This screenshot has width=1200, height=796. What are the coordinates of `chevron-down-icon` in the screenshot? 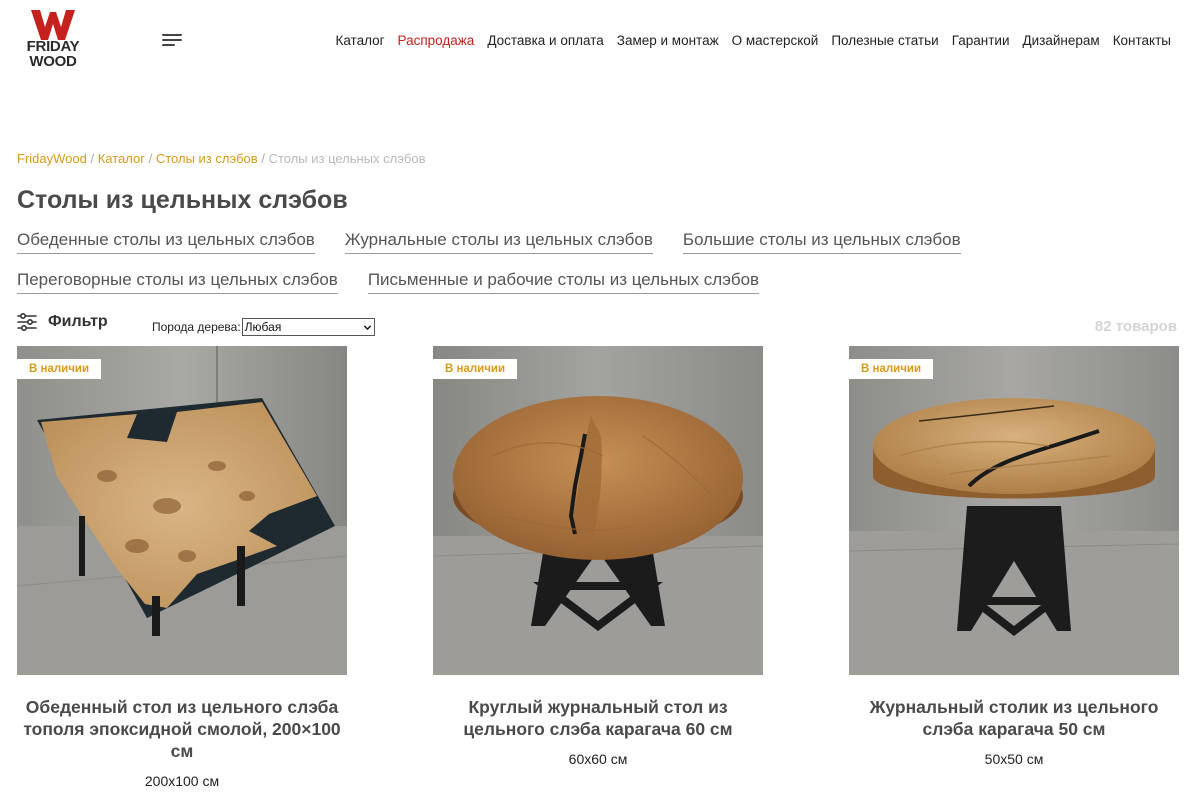 It's located at (367, 327).